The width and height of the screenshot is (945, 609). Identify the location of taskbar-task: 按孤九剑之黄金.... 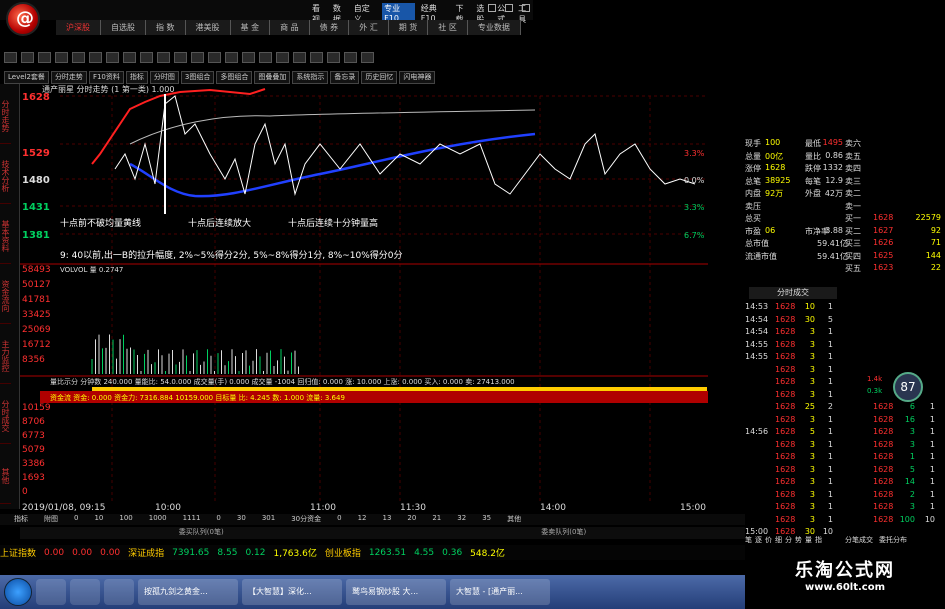
(188, 592).